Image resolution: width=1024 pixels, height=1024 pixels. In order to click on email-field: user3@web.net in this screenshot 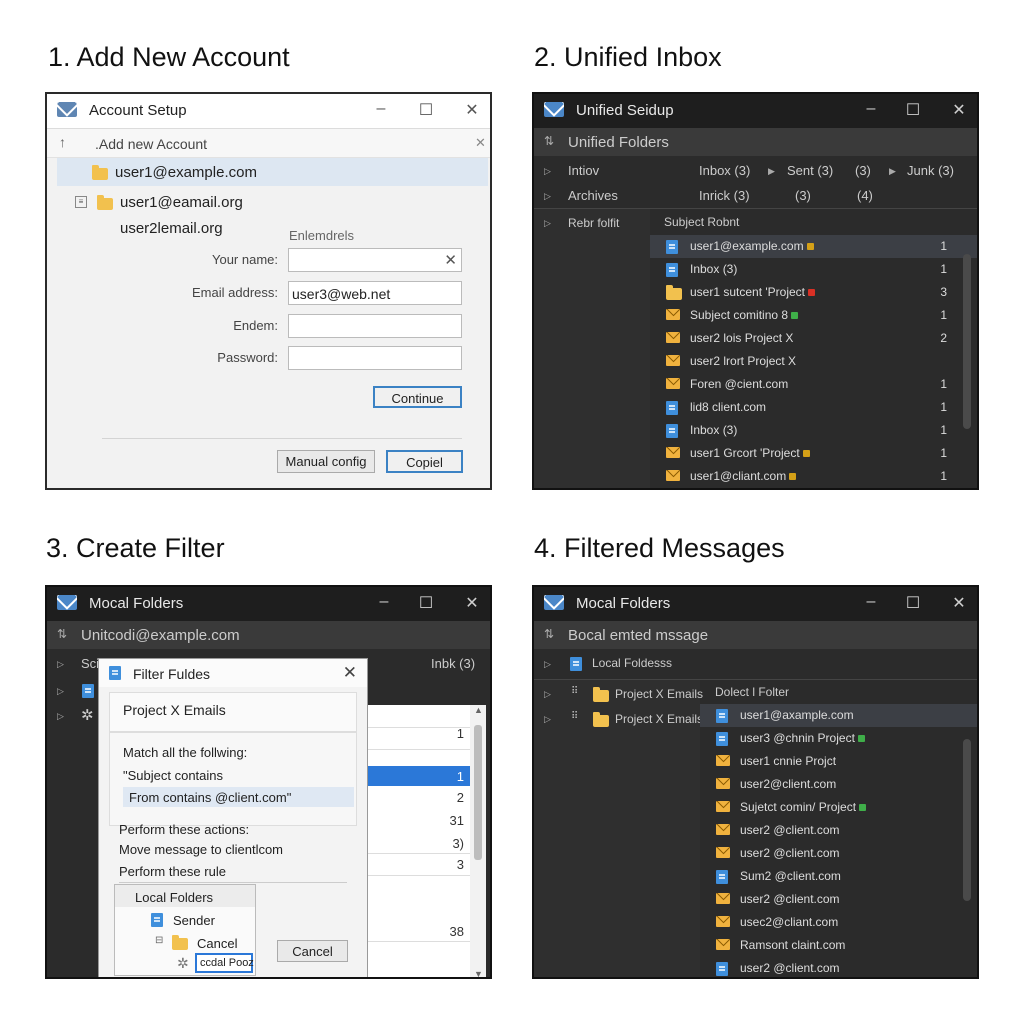, I will do `click(375, 293)`.